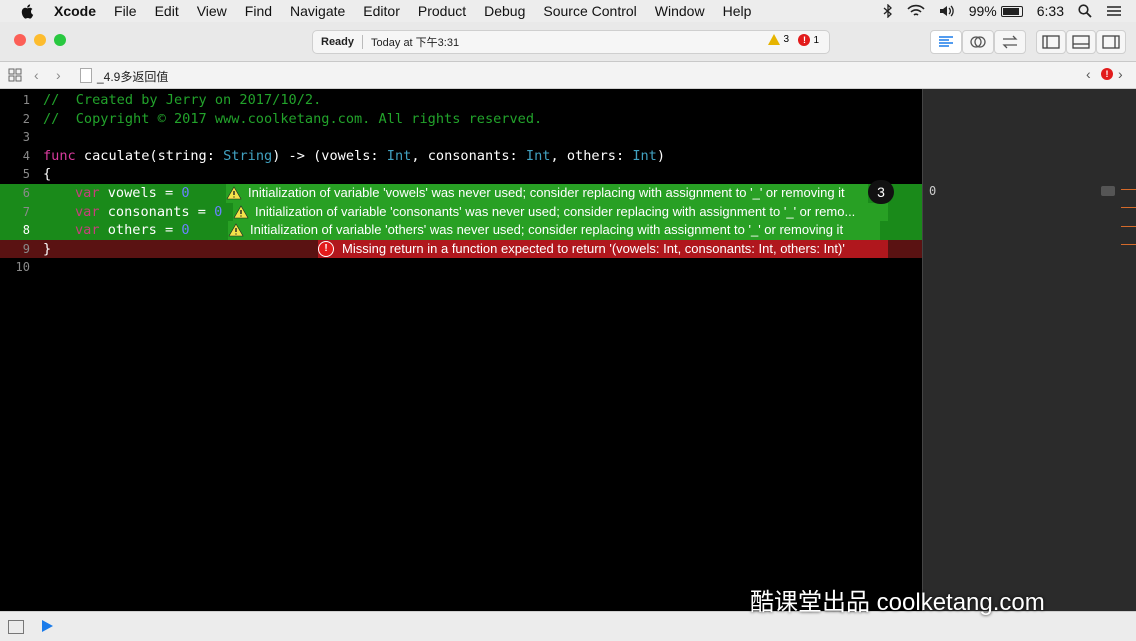 The height and width of the screenshot is (641, 1136). I want to click on apple-icon, so click(28, 11).